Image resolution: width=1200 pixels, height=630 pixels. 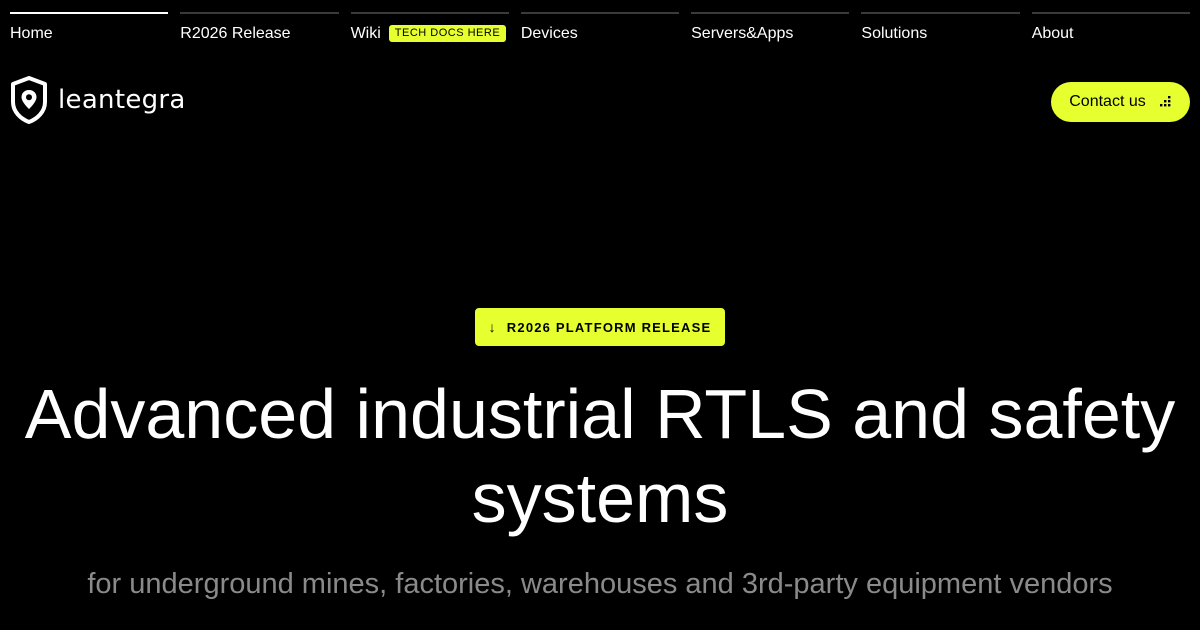 I want to click on nav-item-label: Home, so click(x=31, y=33).